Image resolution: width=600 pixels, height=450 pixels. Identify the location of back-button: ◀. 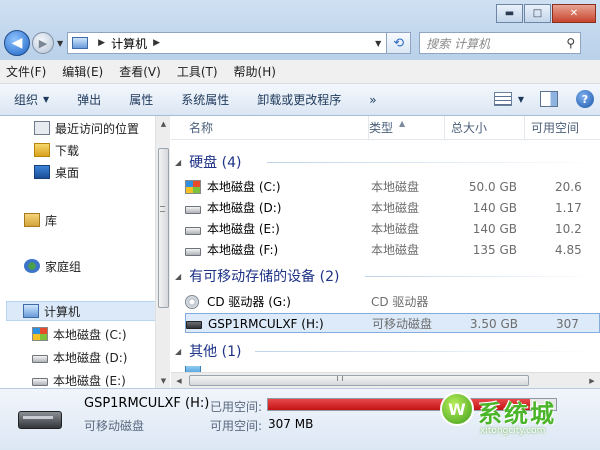
(17, 43).